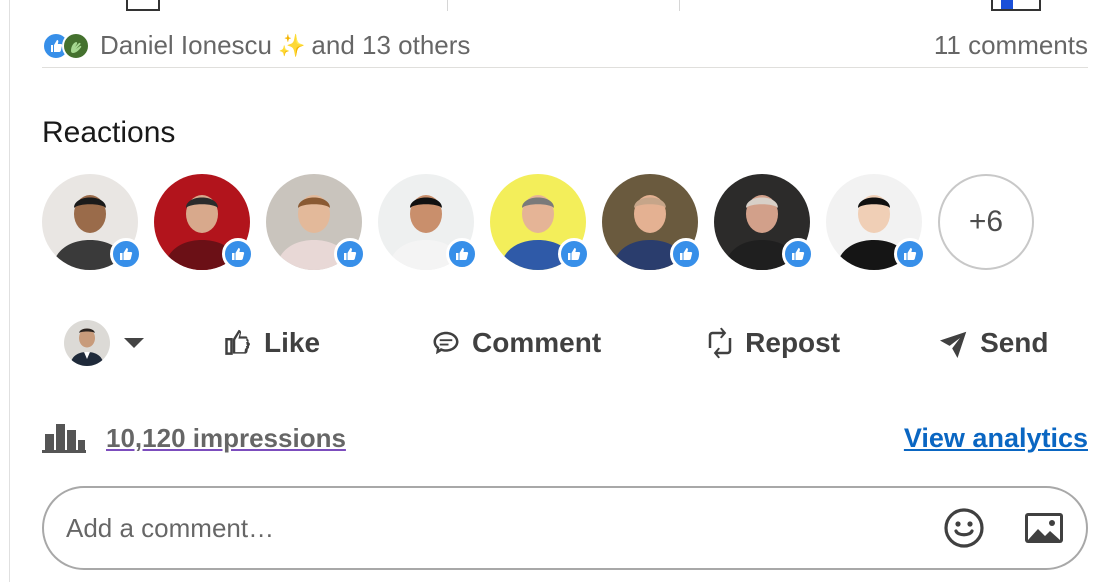 The height and width of the screenshot is (582, 1120). Describe the element at coordinates (1044, 528) in the screenshot. I see `image-icon` at that location.